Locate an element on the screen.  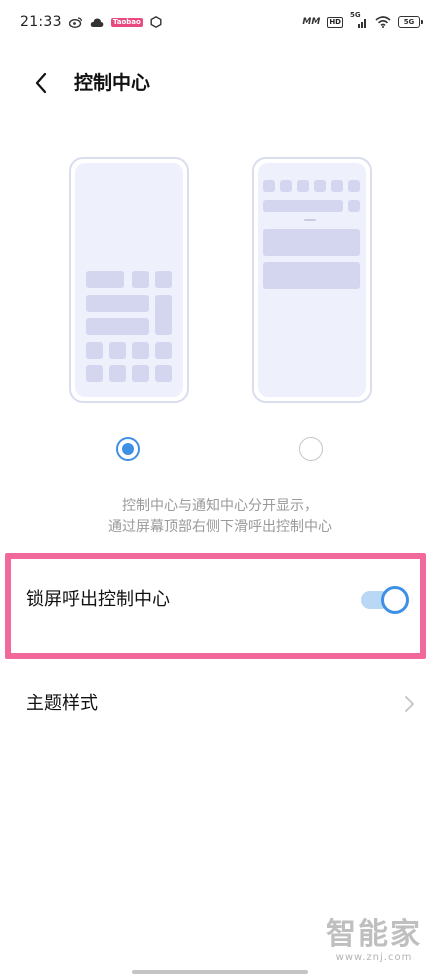
status-bar-left: 21:33 Taobao is located at coordinates (91, 22).